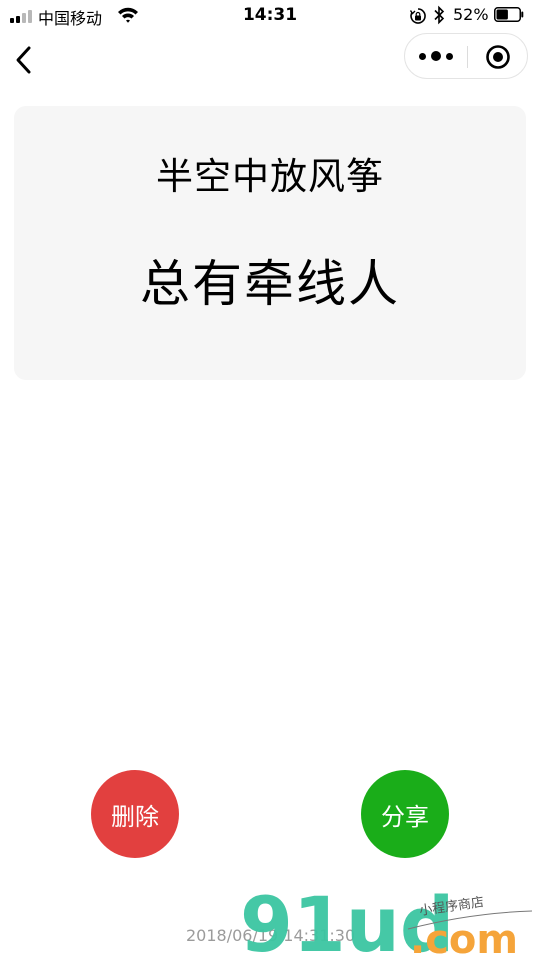 The width and height of the screenshot is (540, 960). Describe the element at coordinates (386, 922) in the screenshot. I see `watermark-logo: 91ud .com 小程序商店` at that location.